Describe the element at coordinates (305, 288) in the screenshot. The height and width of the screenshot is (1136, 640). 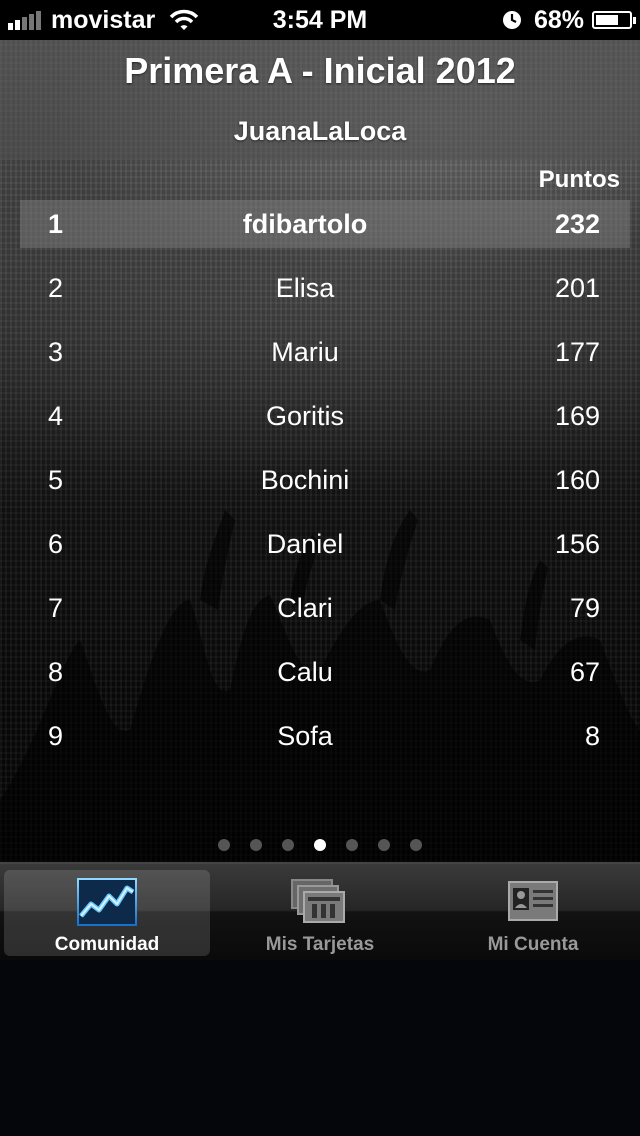
I see `row-player-name: Elisa` at that location.